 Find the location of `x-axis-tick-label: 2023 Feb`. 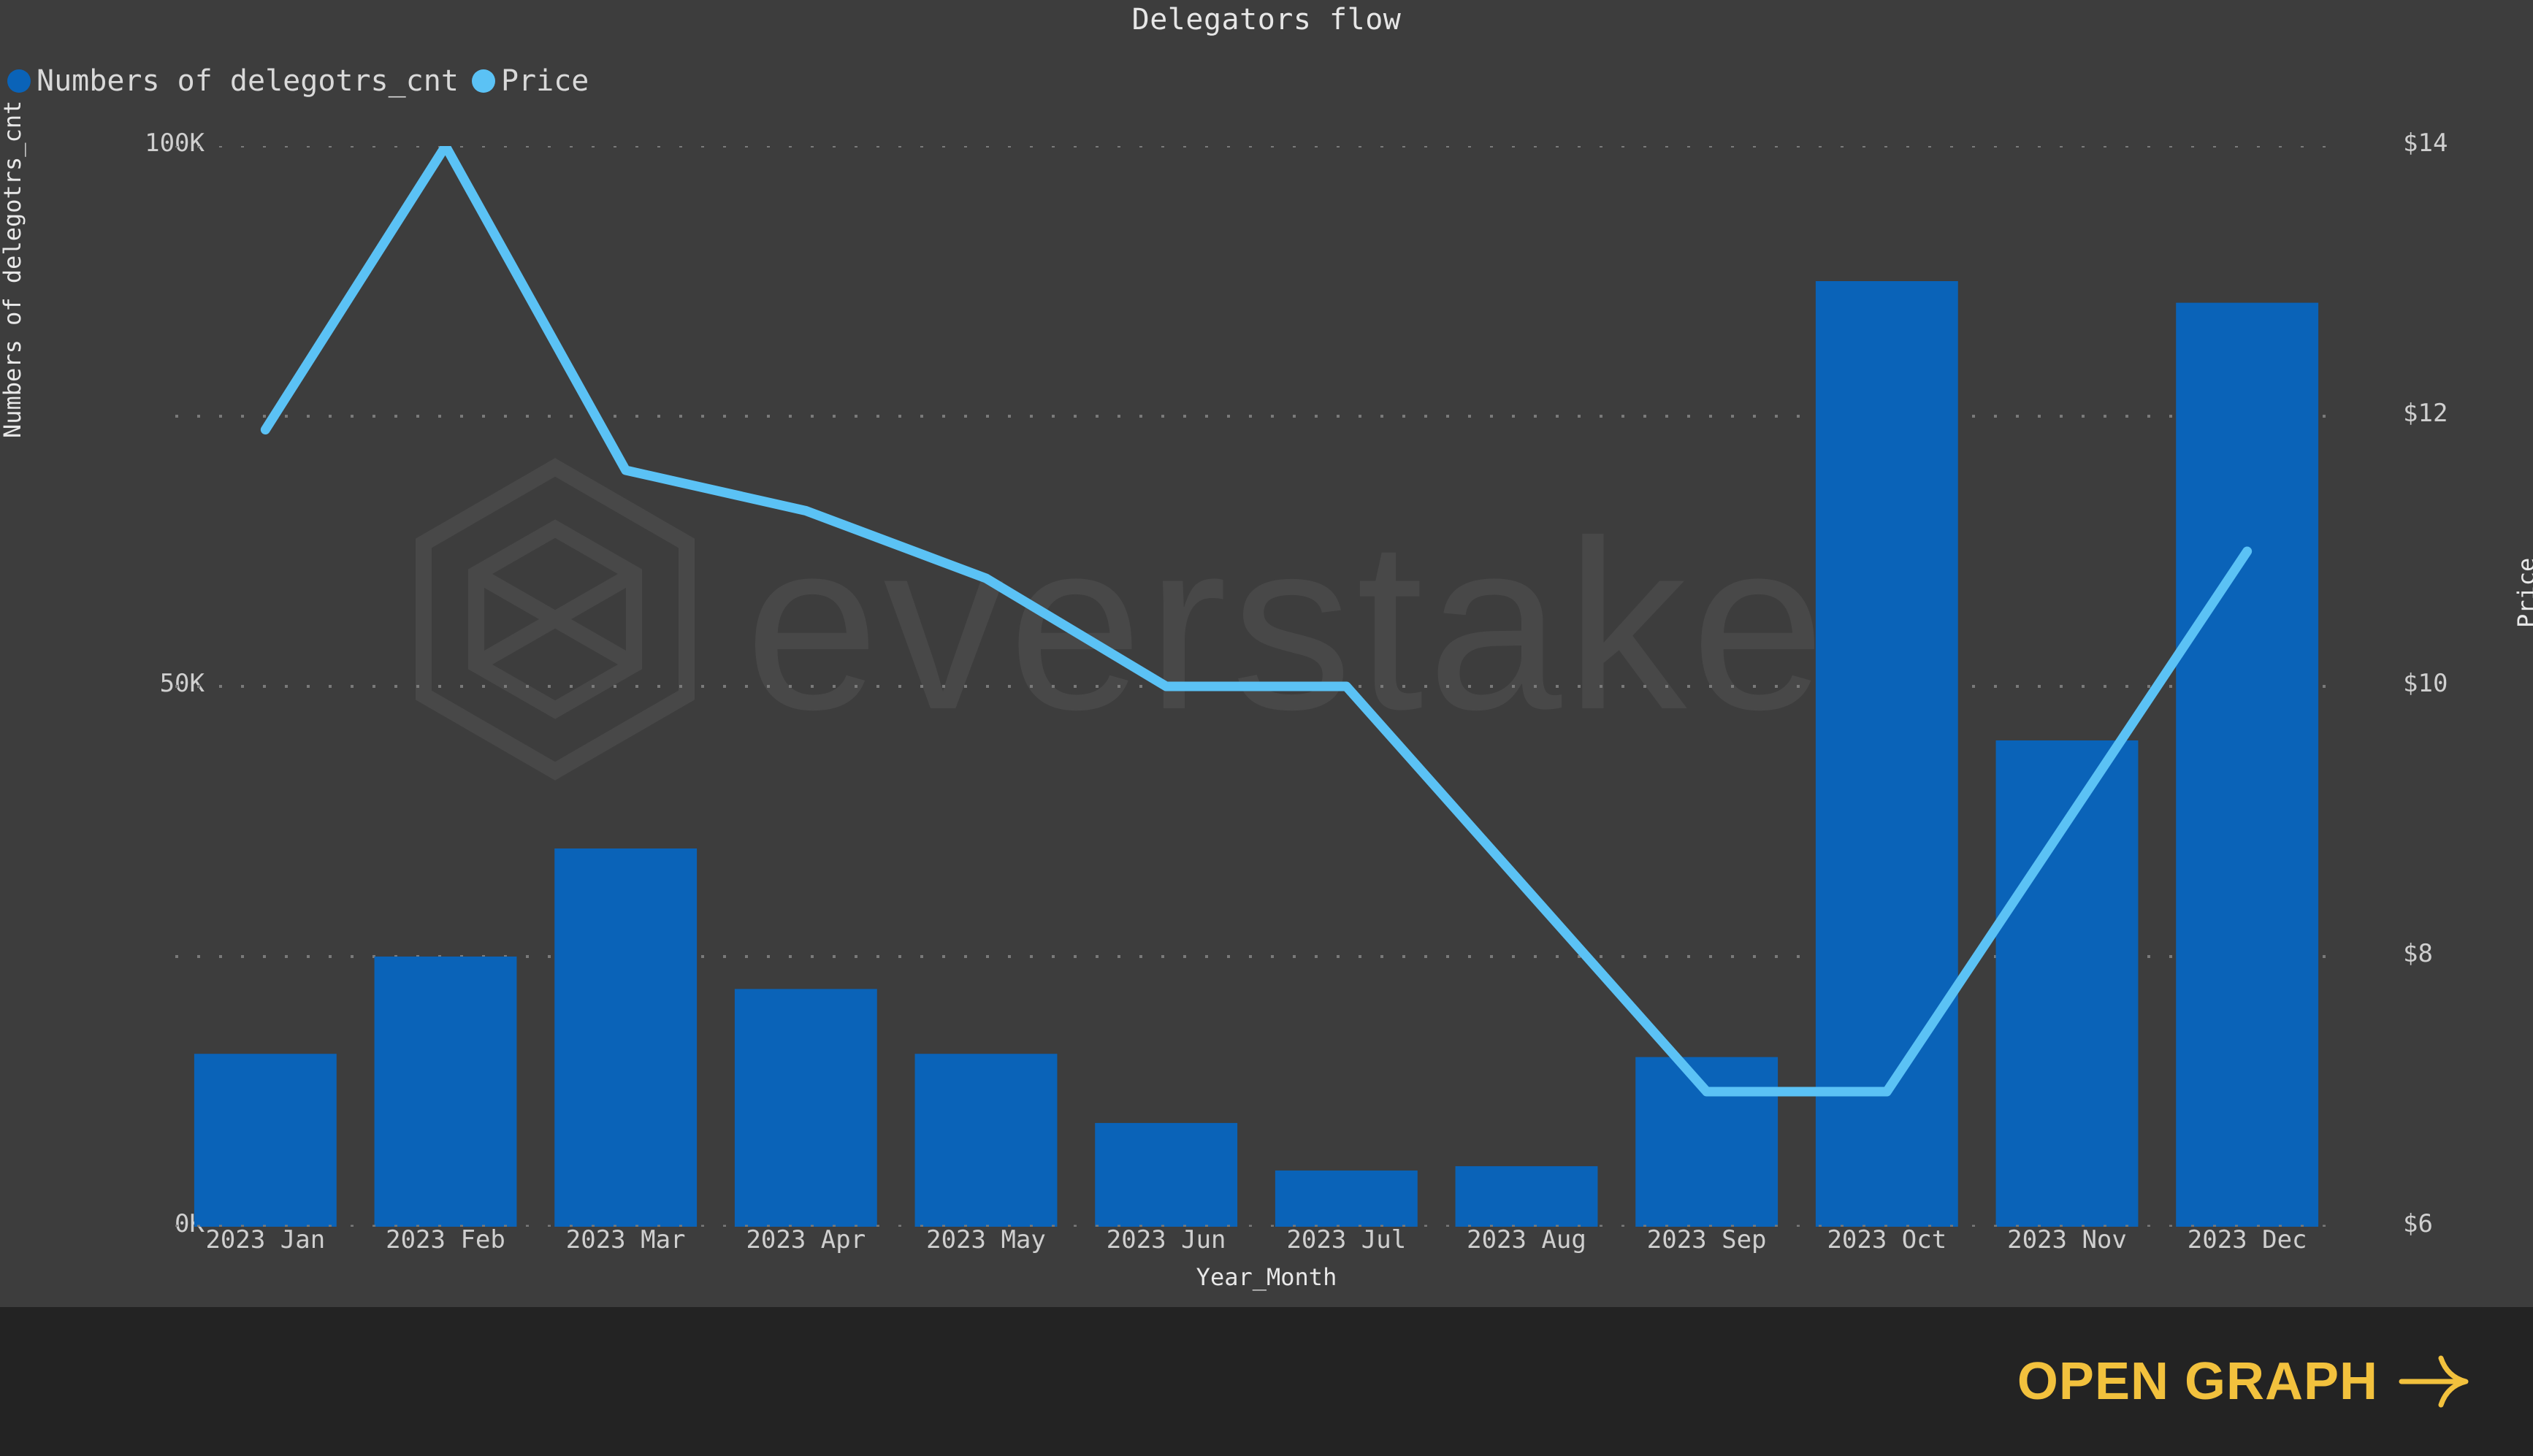

x-axis-tick-label: 2023 Feb is located at coordinates (445, 1239).